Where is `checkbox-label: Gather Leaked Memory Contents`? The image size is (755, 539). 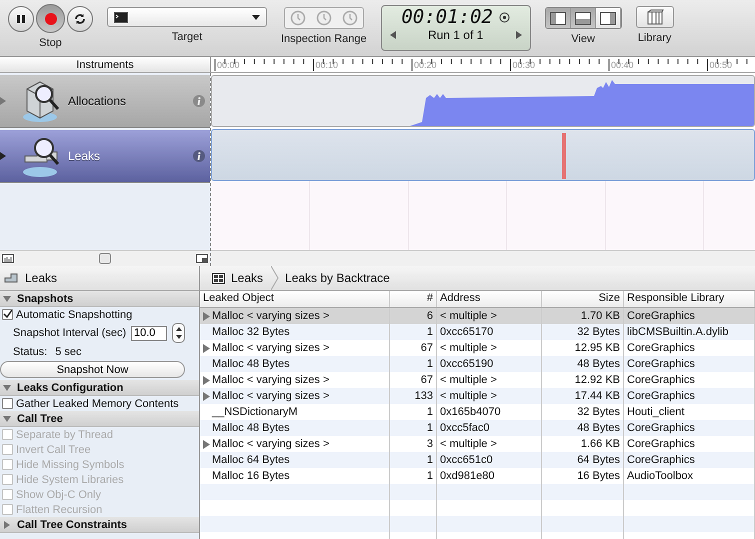
checkbox-label: Gather Leaked Memory Contents is located at coordinates (97, 404).